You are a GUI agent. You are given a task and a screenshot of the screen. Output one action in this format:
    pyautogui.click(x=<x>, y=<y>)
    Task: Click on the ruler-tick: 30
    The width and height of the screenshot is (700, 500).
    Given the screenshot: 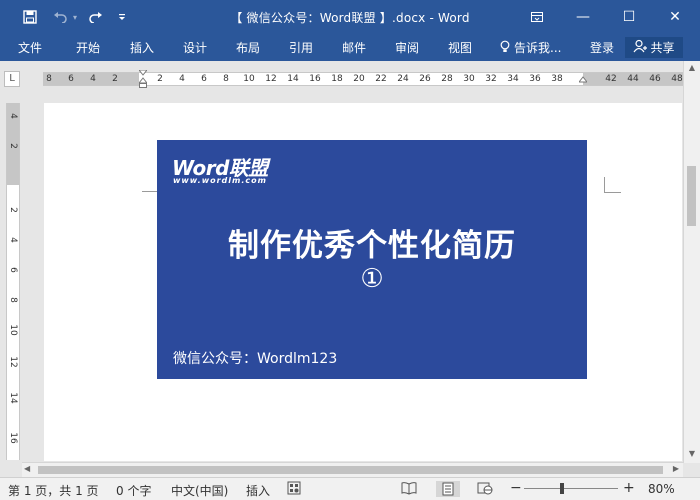 What is the action you would take?
    pyautogui.click(x=469, y=79)
    